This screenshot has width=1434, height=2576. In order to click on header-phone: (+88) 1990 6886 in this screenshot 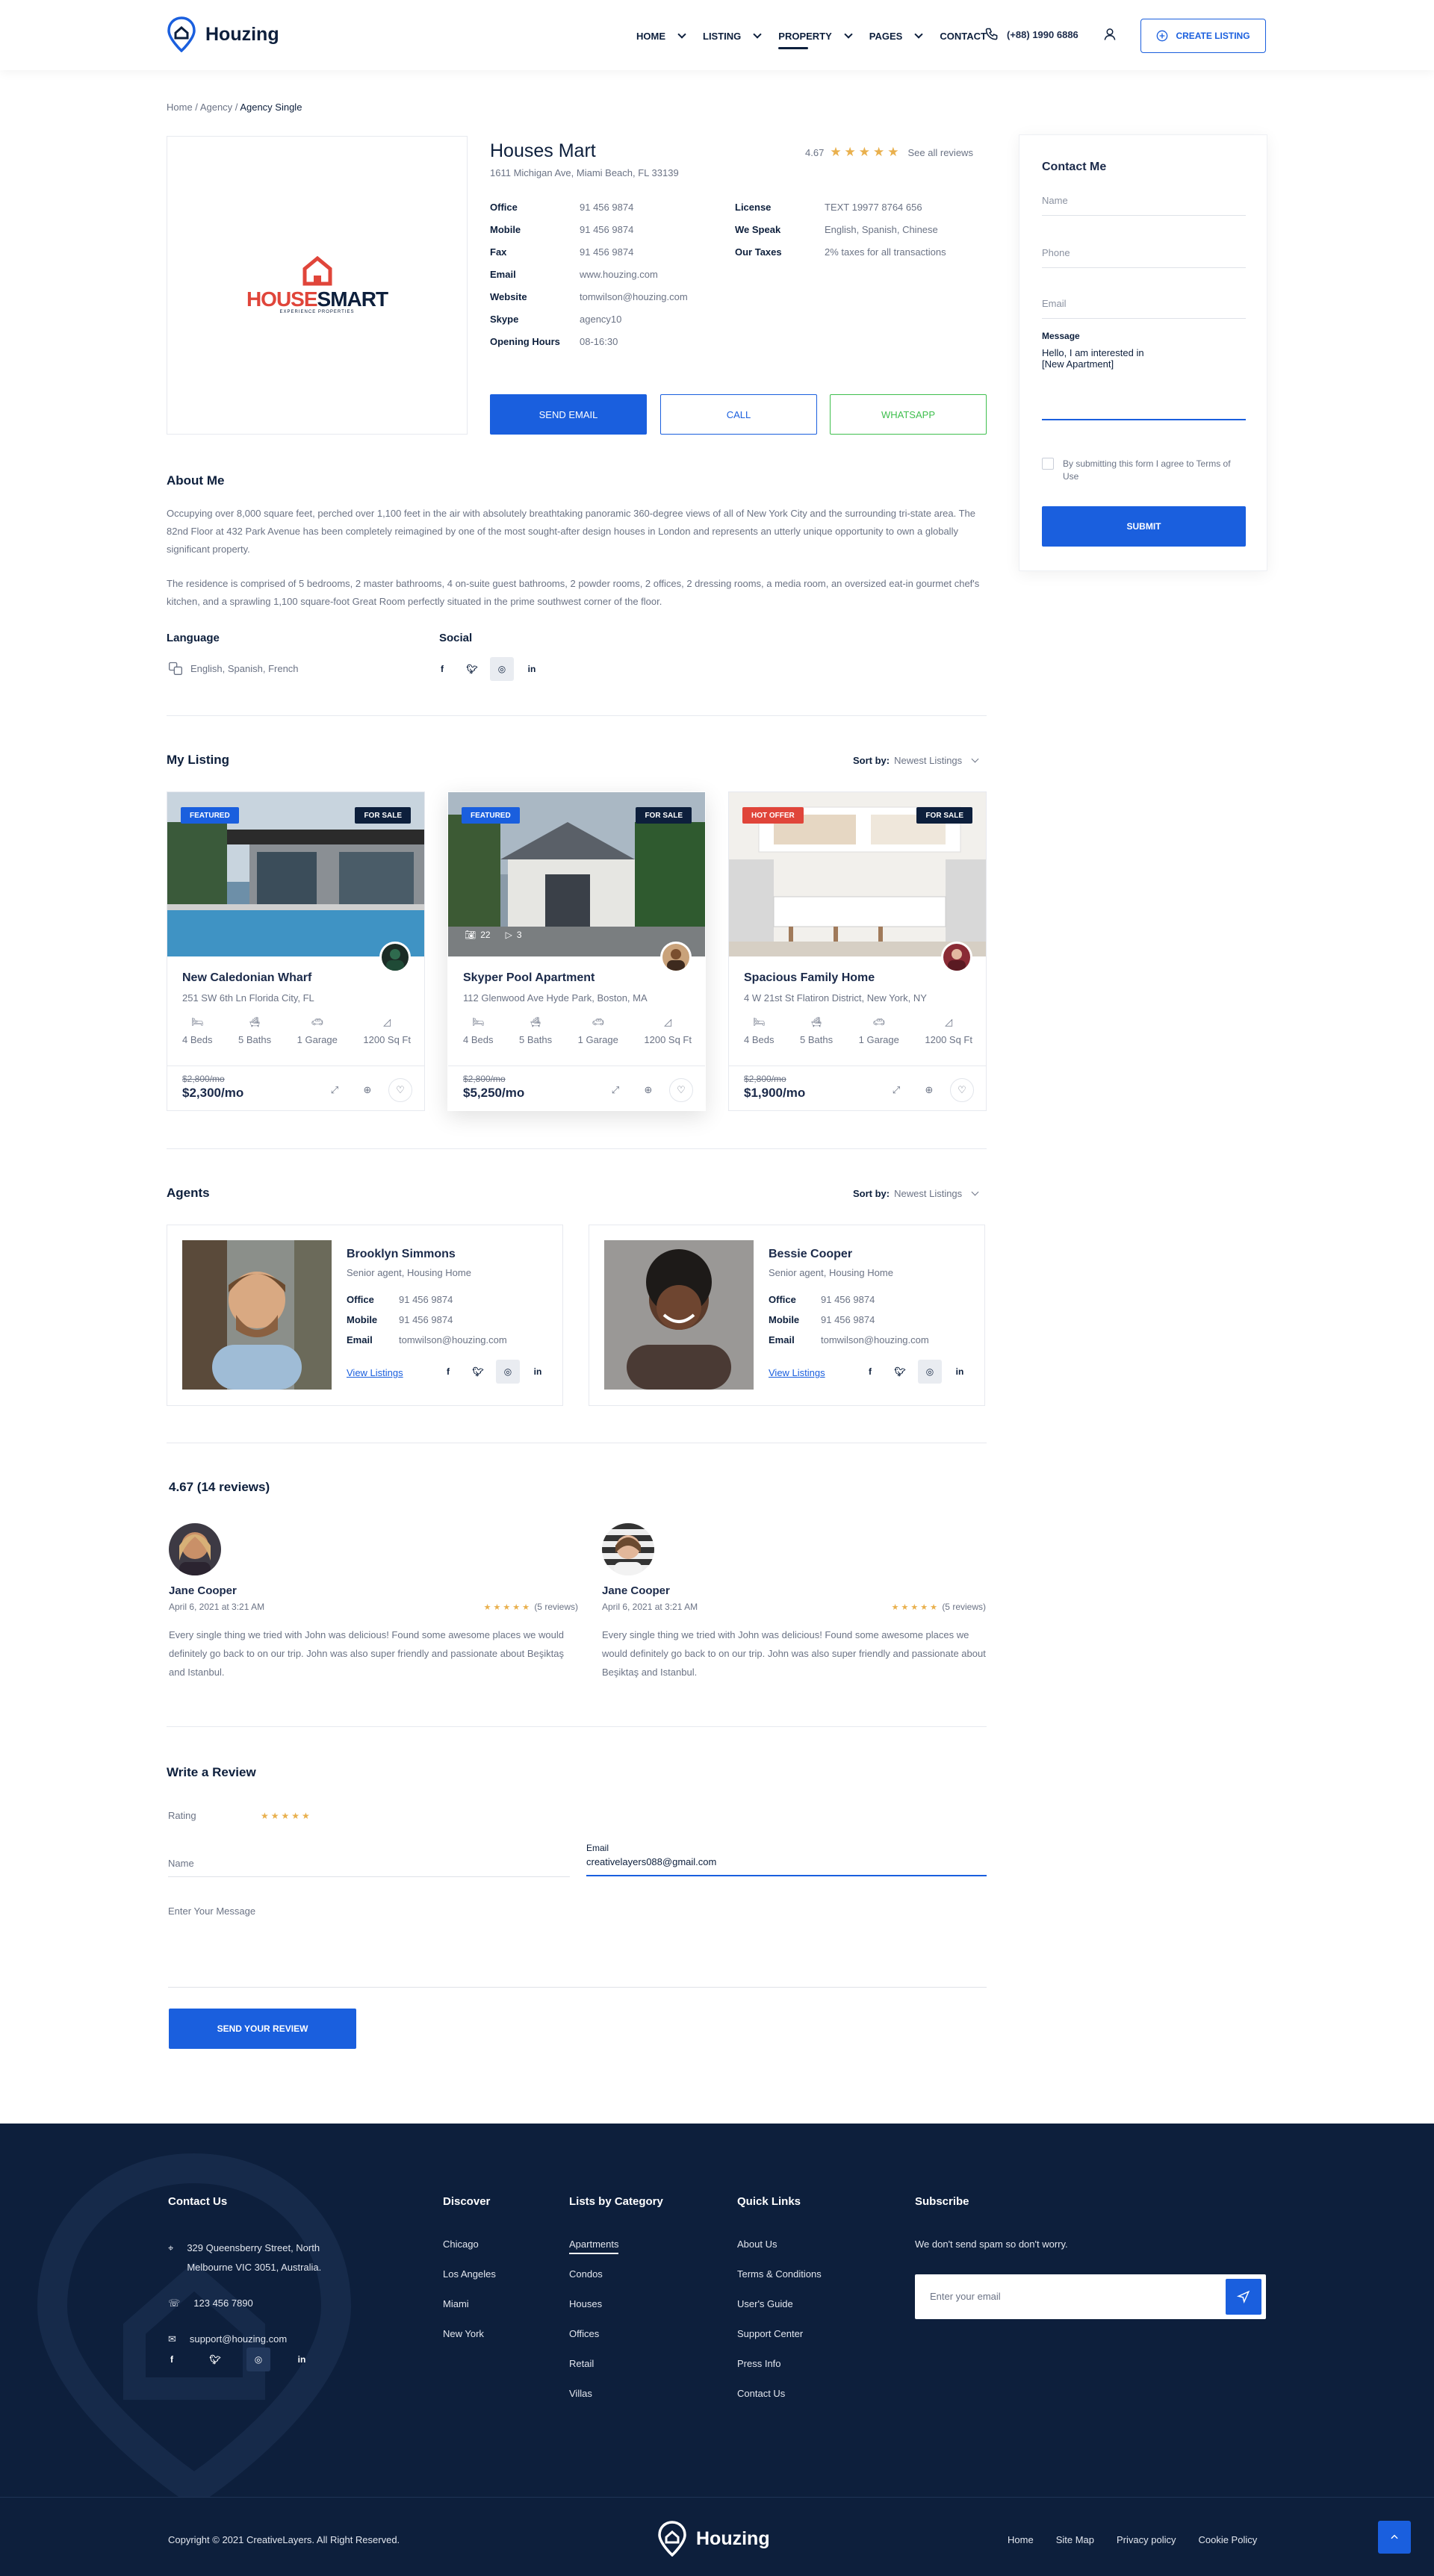, I will do `click(1031, 34)`.